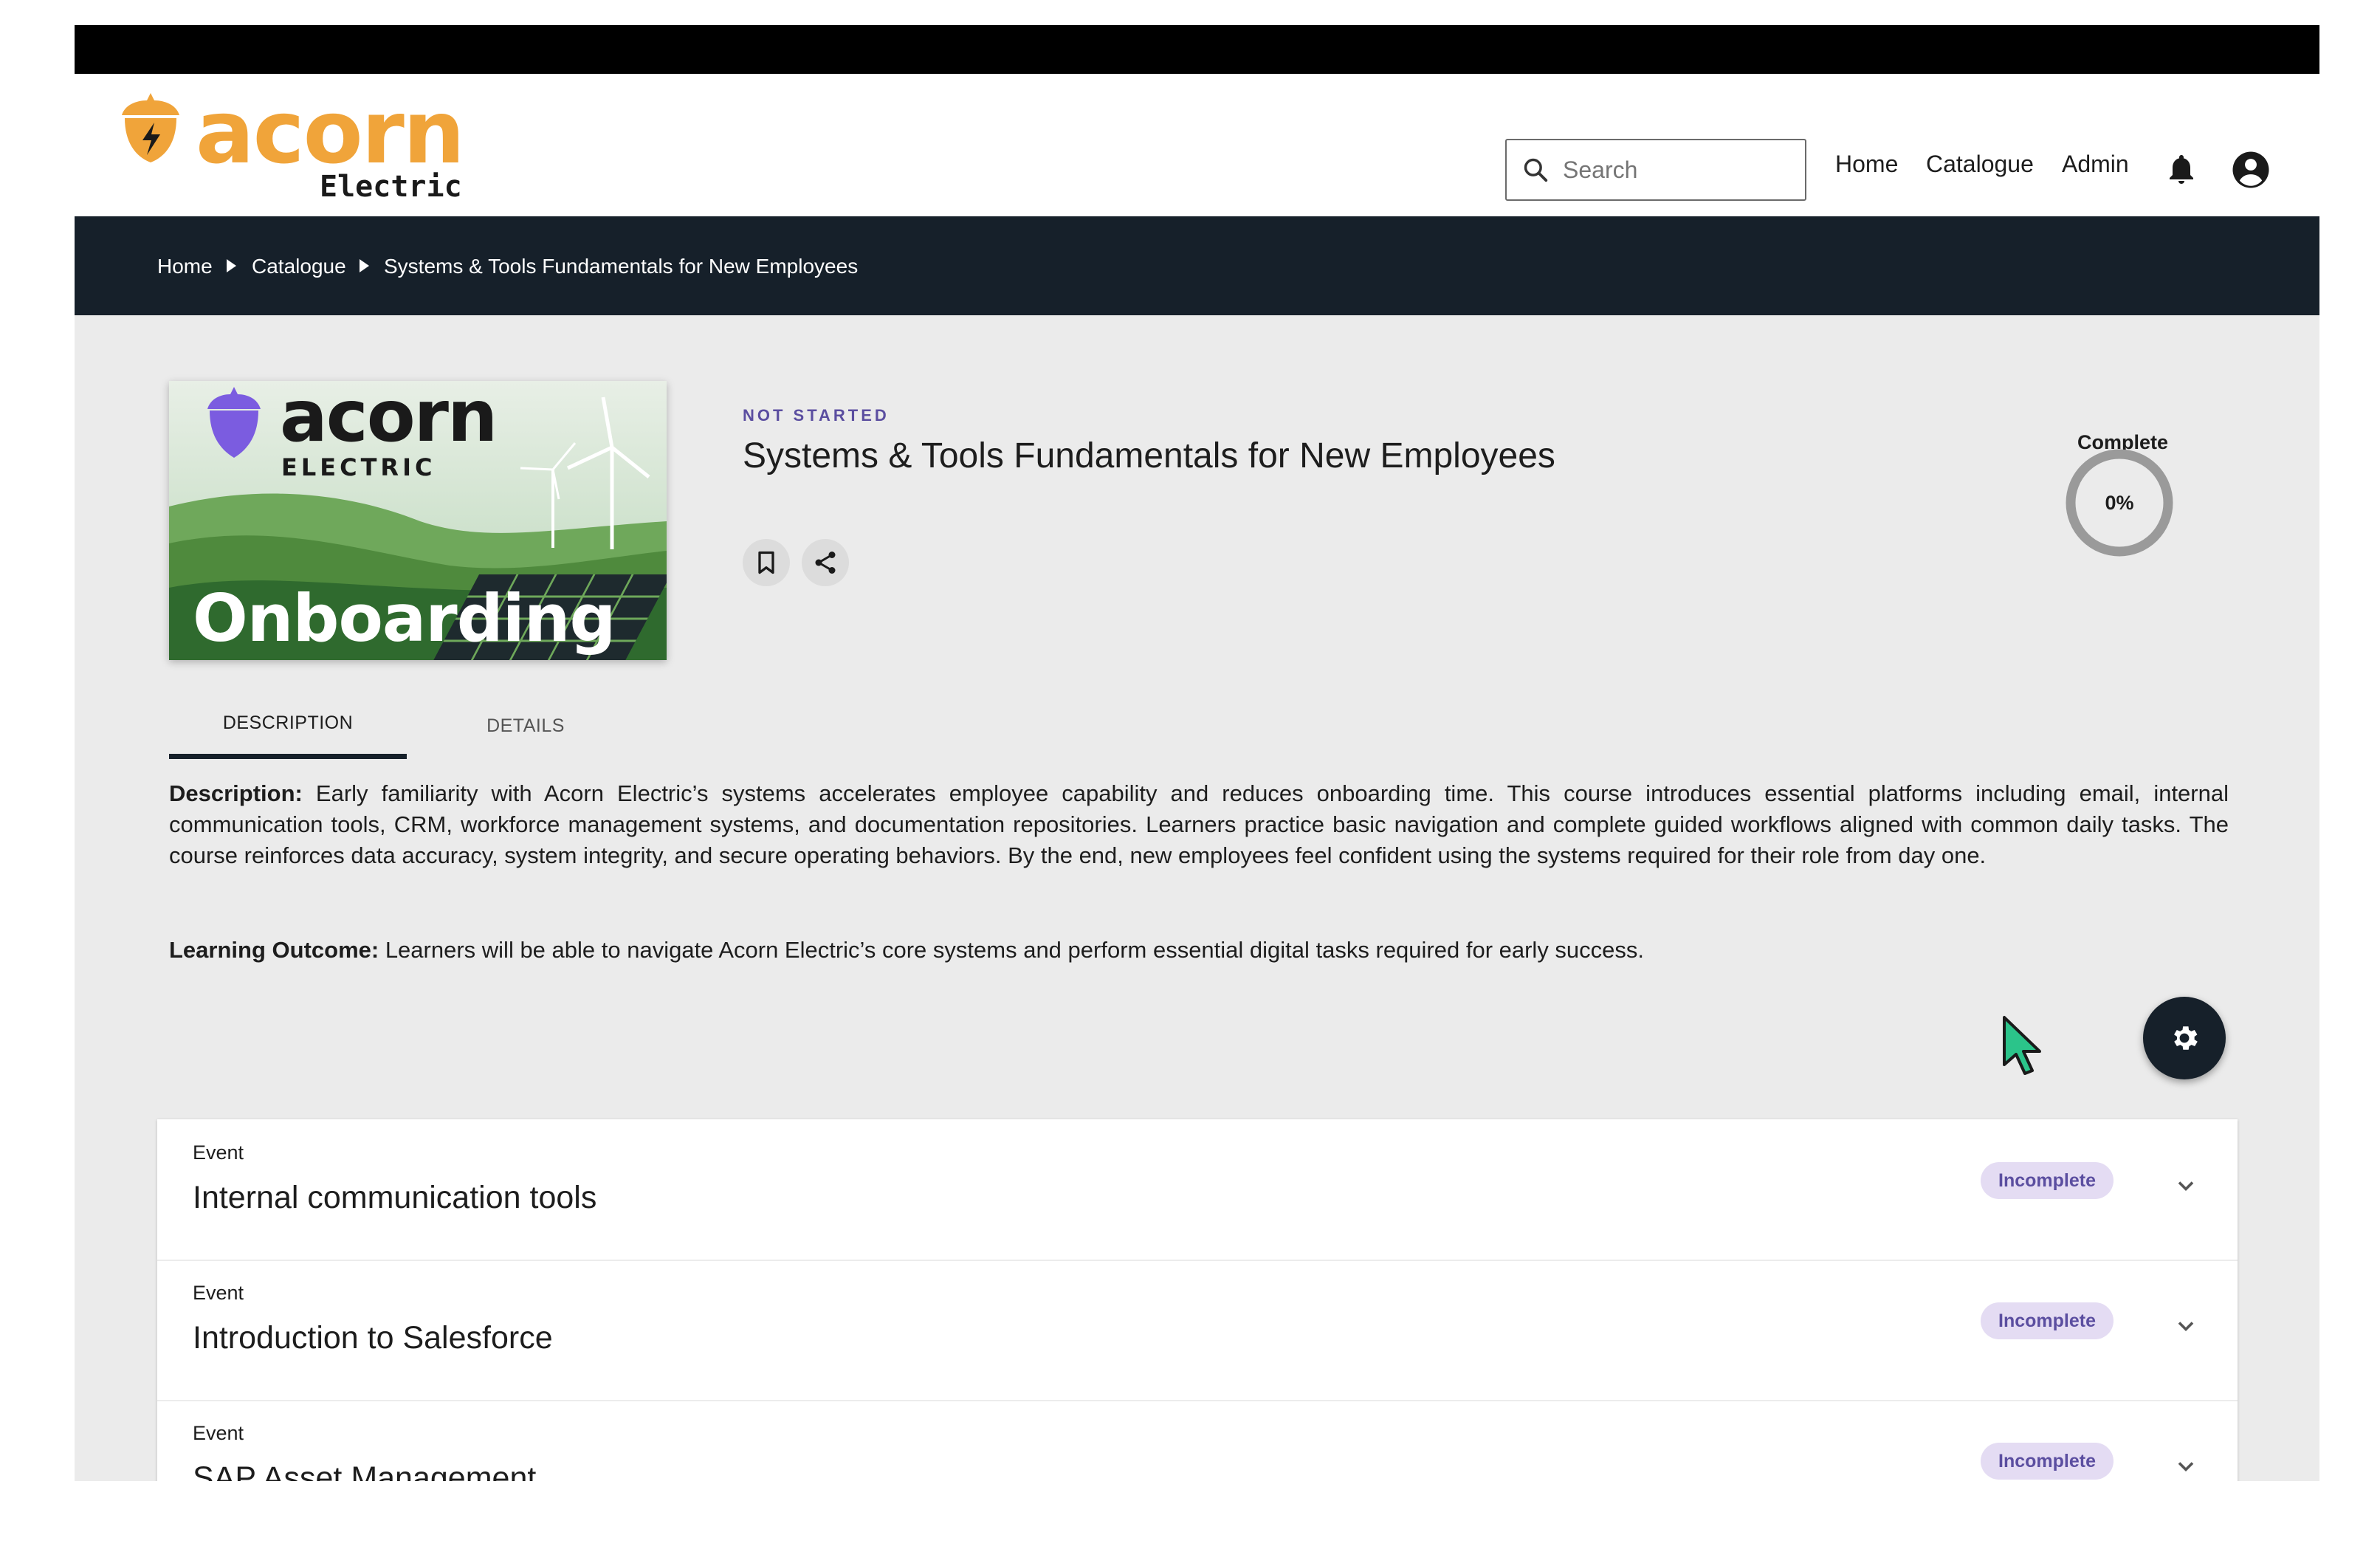 This screenshot has width=2380, height=1549. I want to click on gear-icon, so click(2186, 1038).